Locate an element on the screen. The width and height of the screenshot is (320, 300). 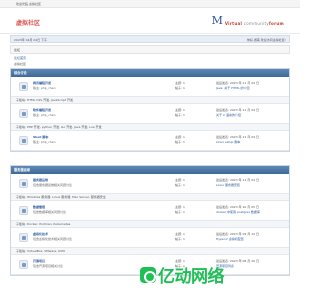
forum-title-row: 论坛 is located at coordinates (150, 49).